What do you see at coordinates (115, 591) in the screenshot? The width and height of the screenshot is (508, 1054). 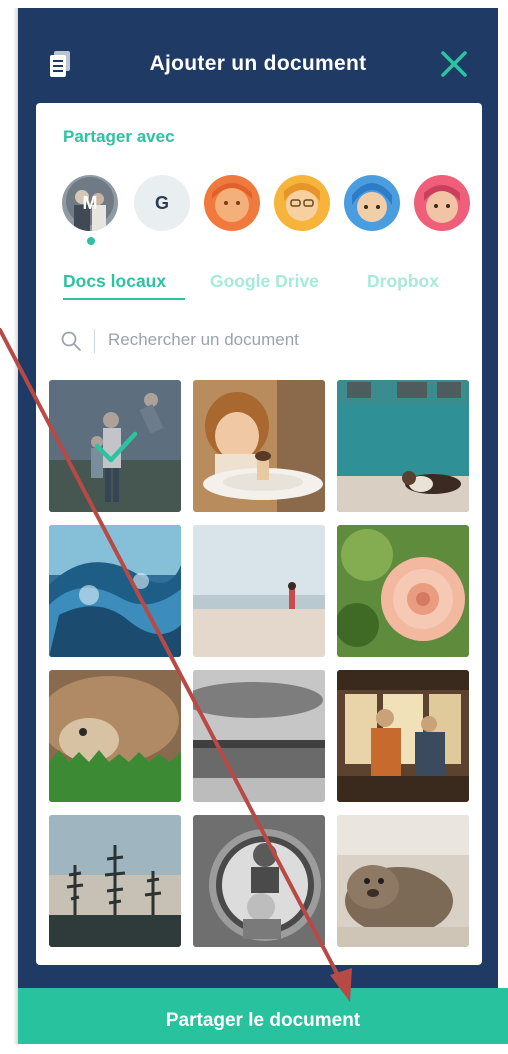 I see `document-thumbnail-wave` at bounding box center [115, 591].